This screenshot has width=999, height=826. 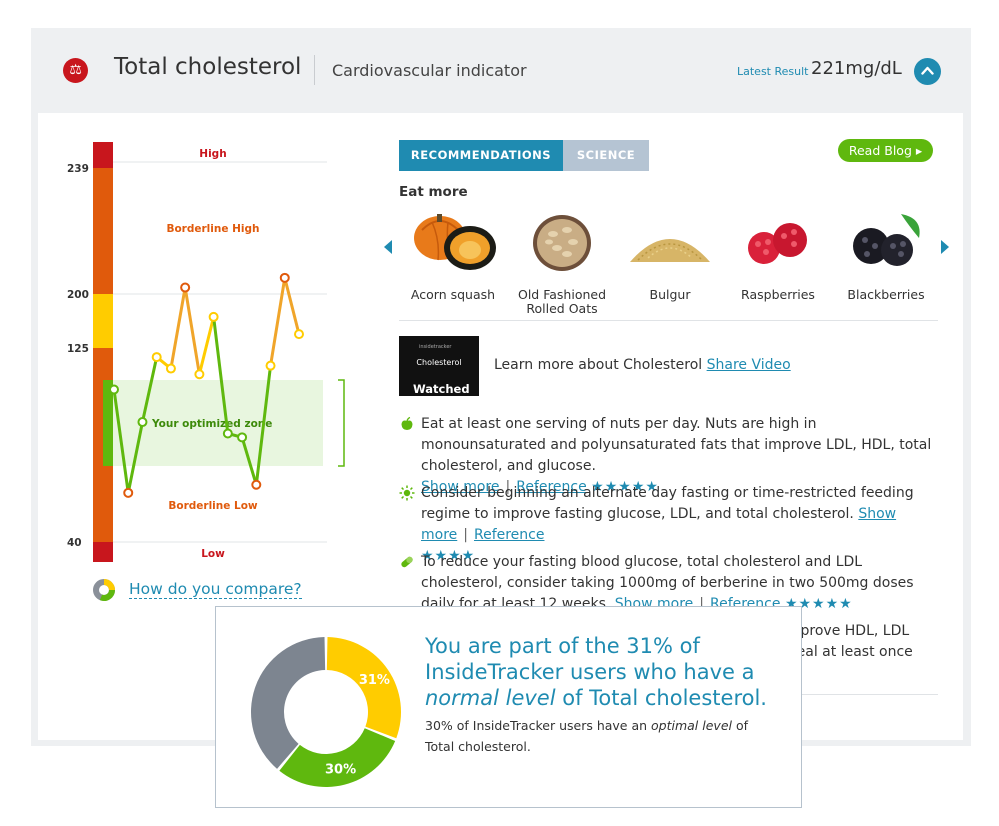 I want to click on zone-high-band, so click(x=103, y=155).